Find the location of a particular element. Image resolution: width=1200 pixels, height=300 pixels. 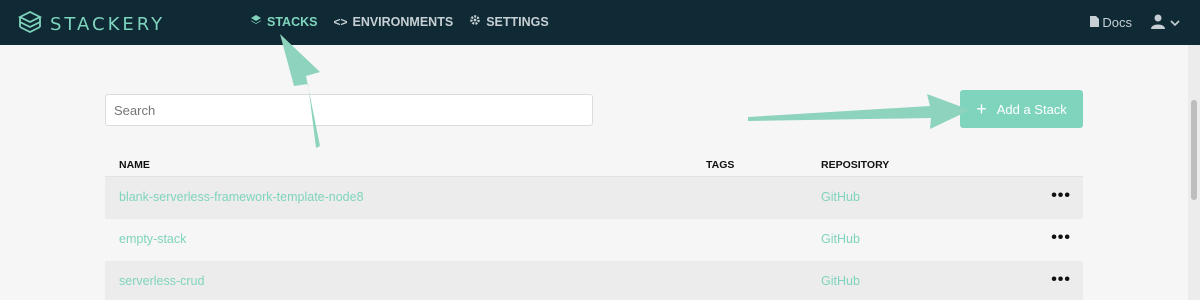

stackery-logo-icon is located at coordinates (30, 24).